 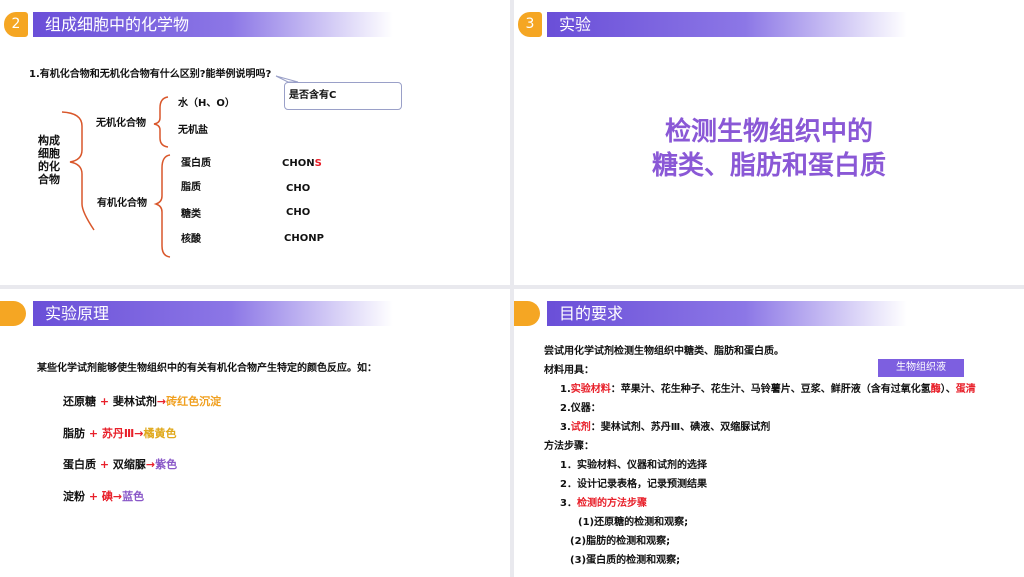 I want to click on slide-title: 目的要求, so click(x=591, y=313).